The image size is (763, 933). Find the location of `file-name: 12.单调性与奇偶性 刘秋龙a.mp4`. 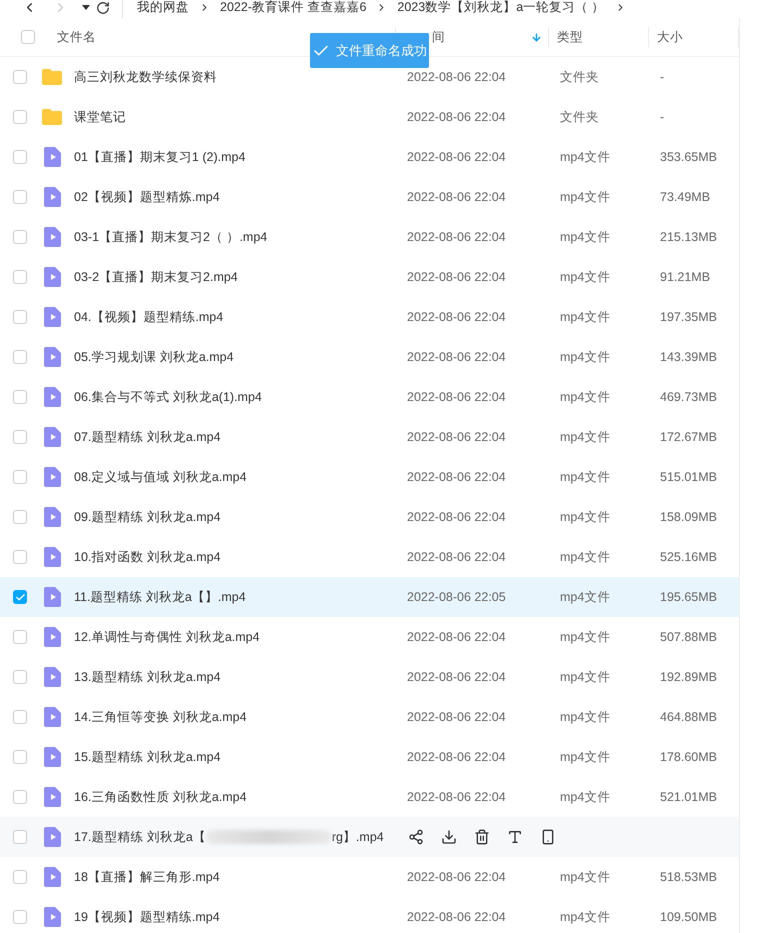

file-name: 12.单调性与奇偶性 刘秋龙a.mp4 is located at coordinates (167, 637).